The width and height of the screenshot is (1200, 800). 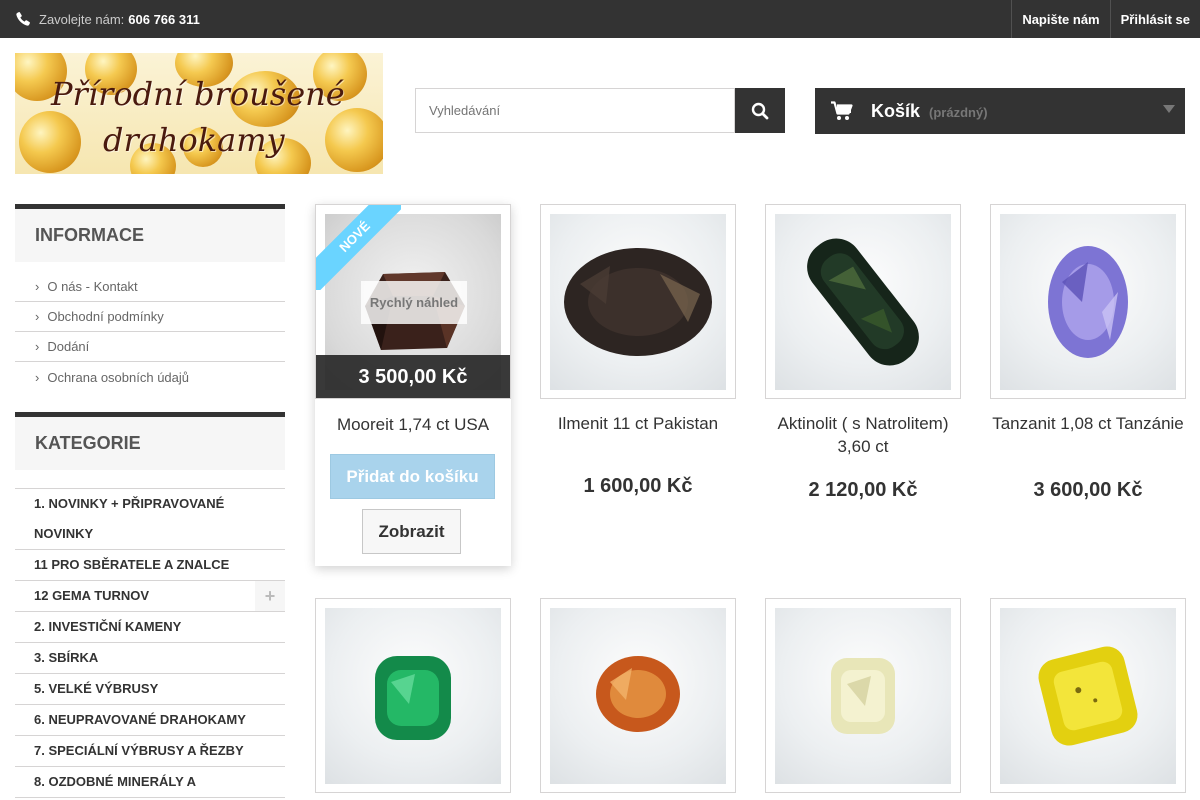 What do you see at coordinates (896, 110) in the screenshot?
I see `cart-title: Košík` at bounding box center [896, 110].